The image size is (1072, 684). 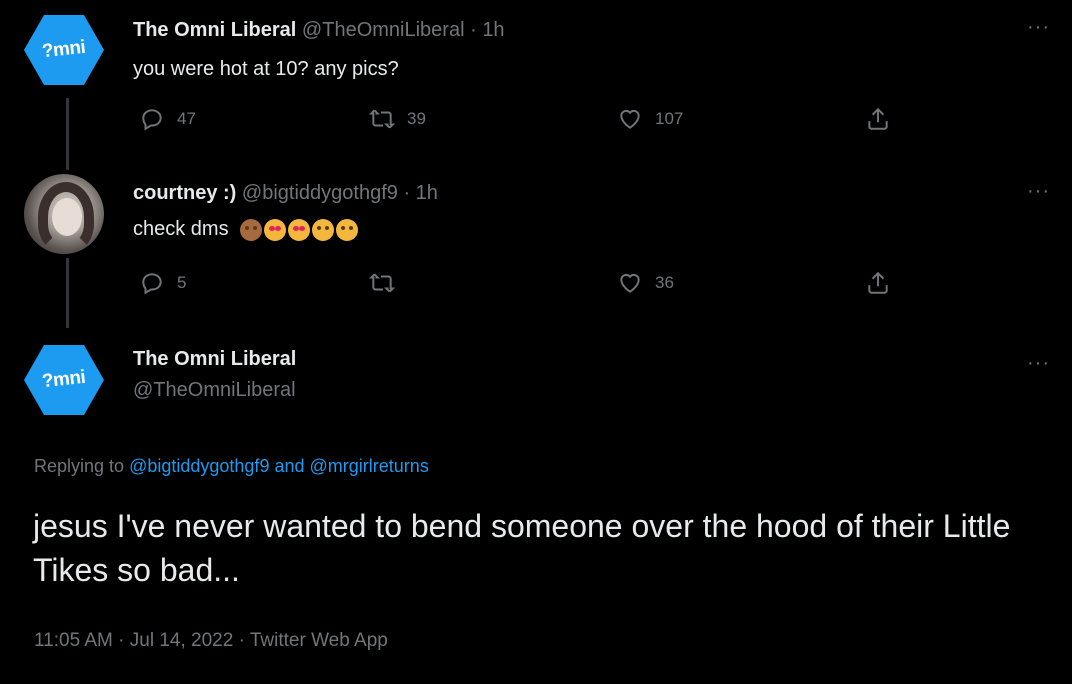 I want to click on reply-count: 5, so click(x=182, y=282).